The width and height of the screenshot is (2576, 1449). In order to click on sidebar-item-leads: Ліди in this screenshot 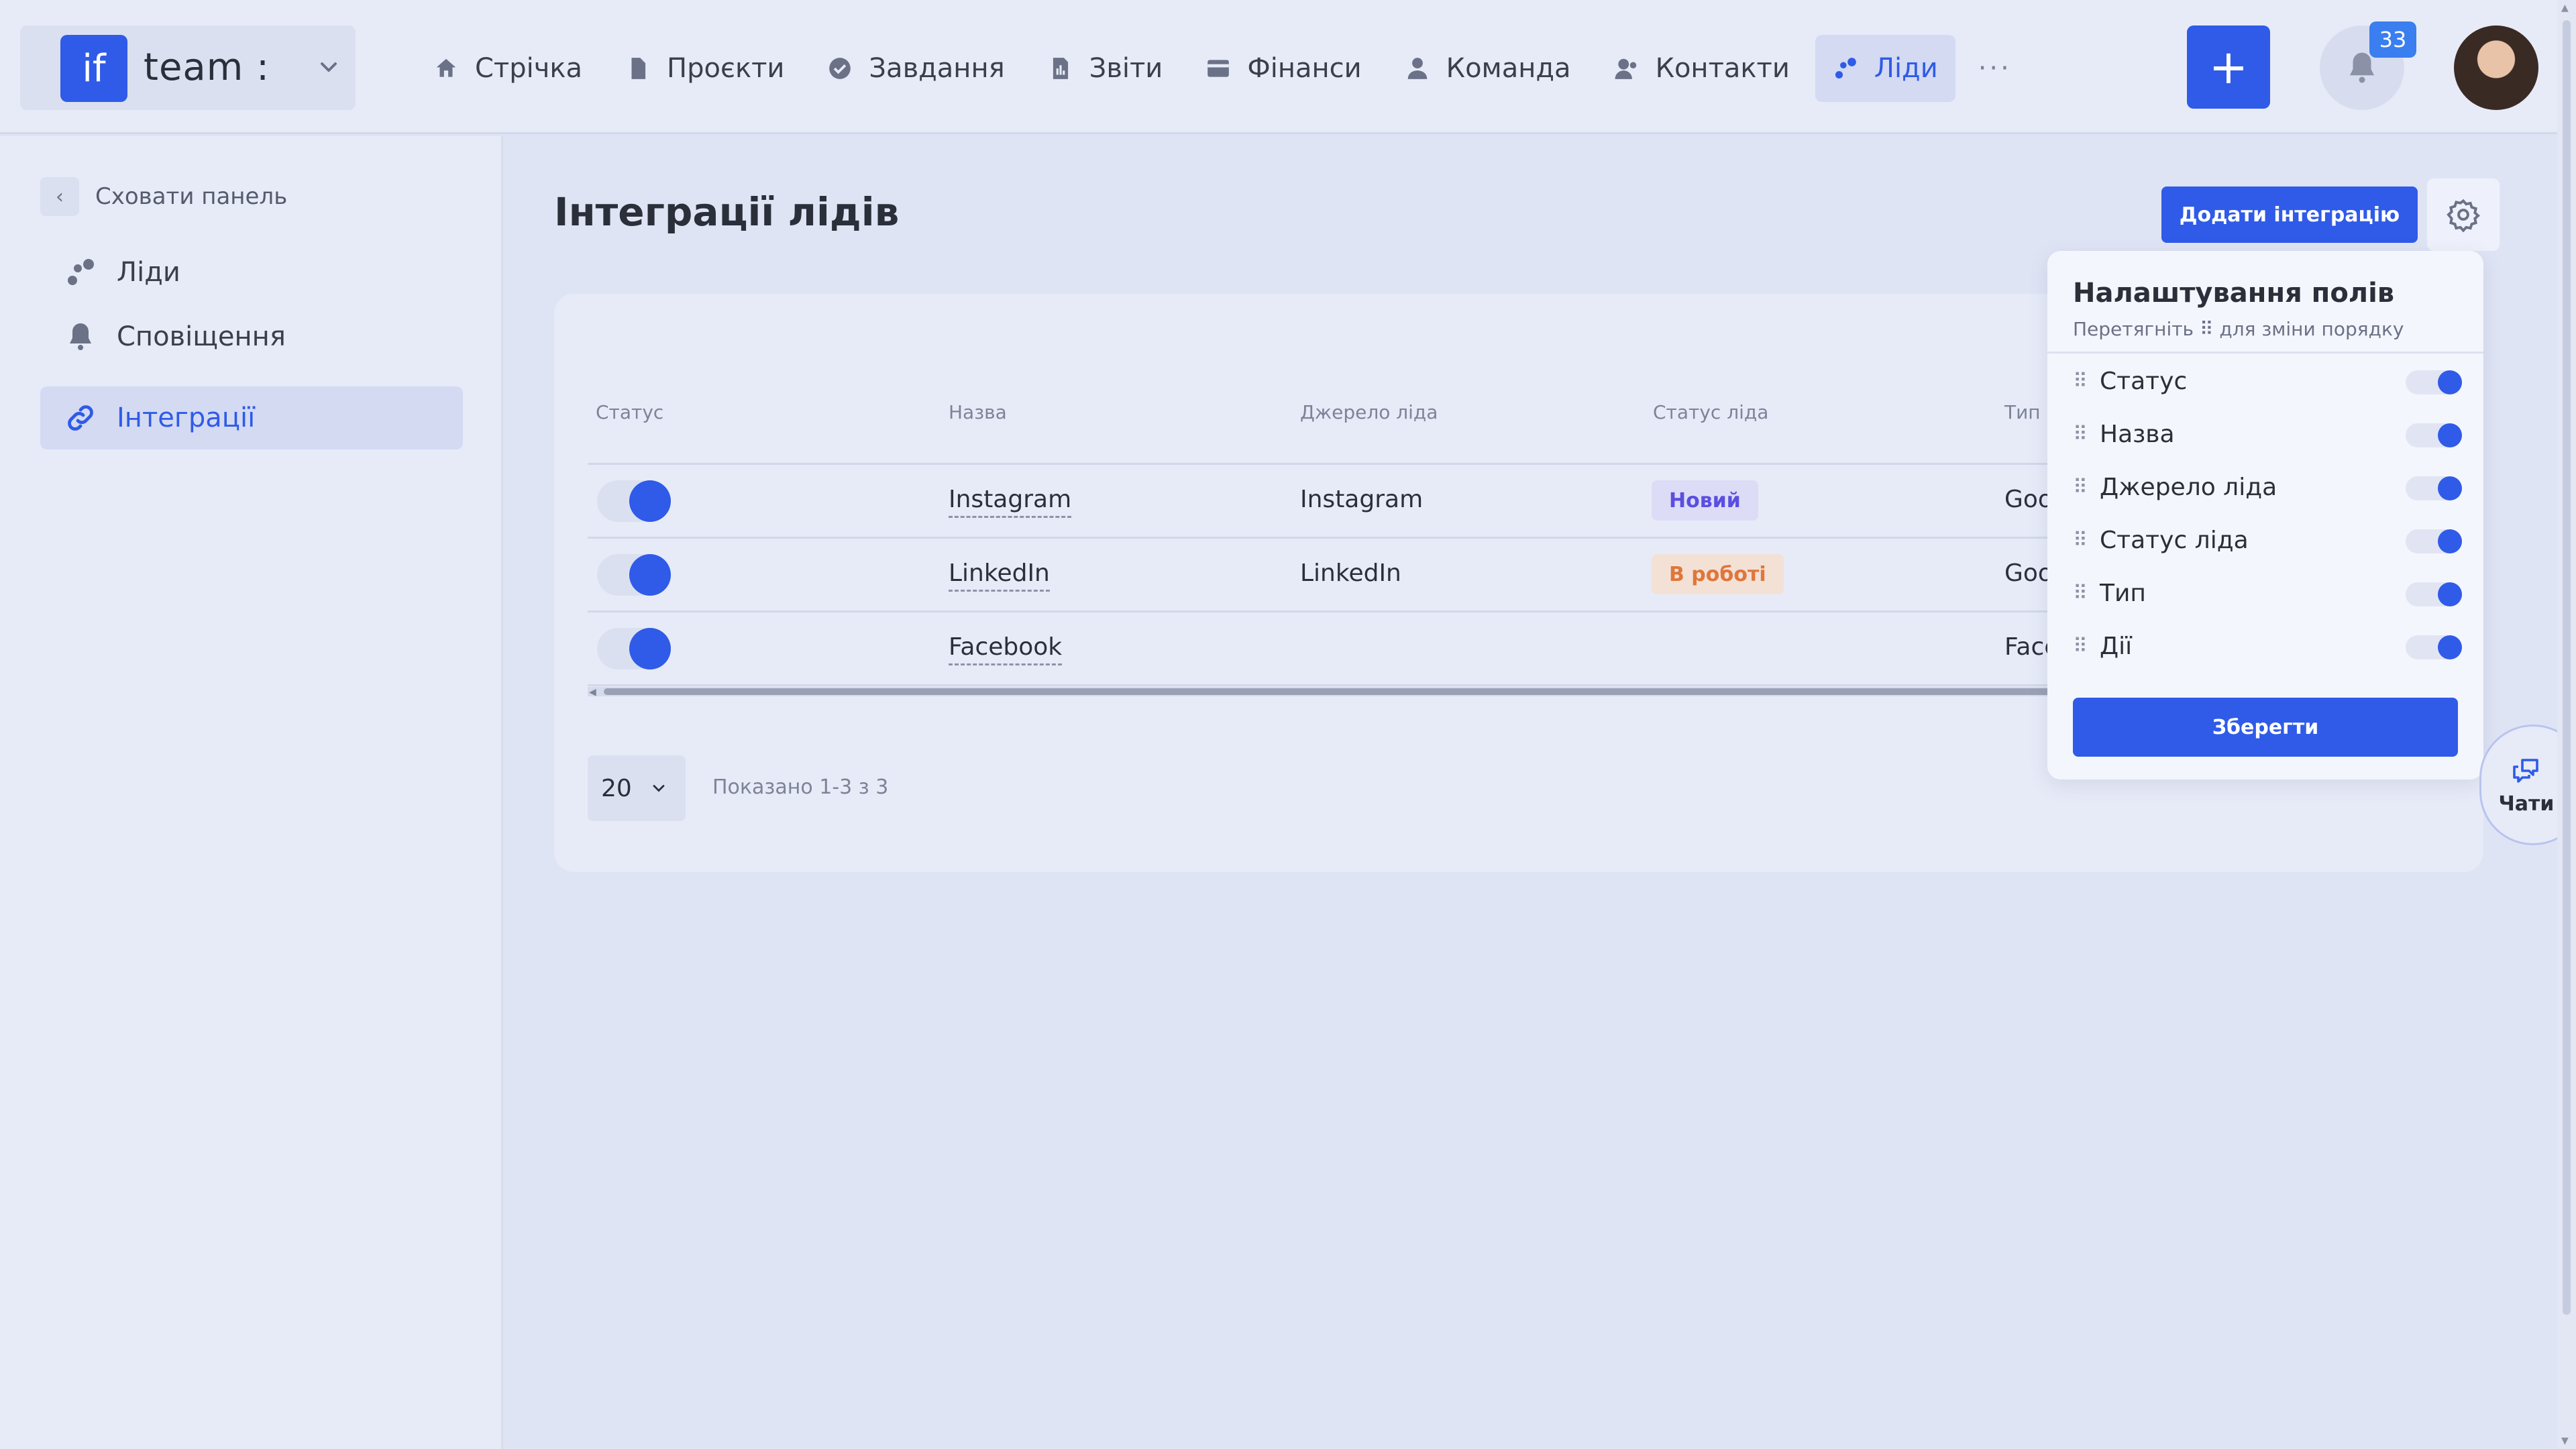, I will do `click(251, 272)`.